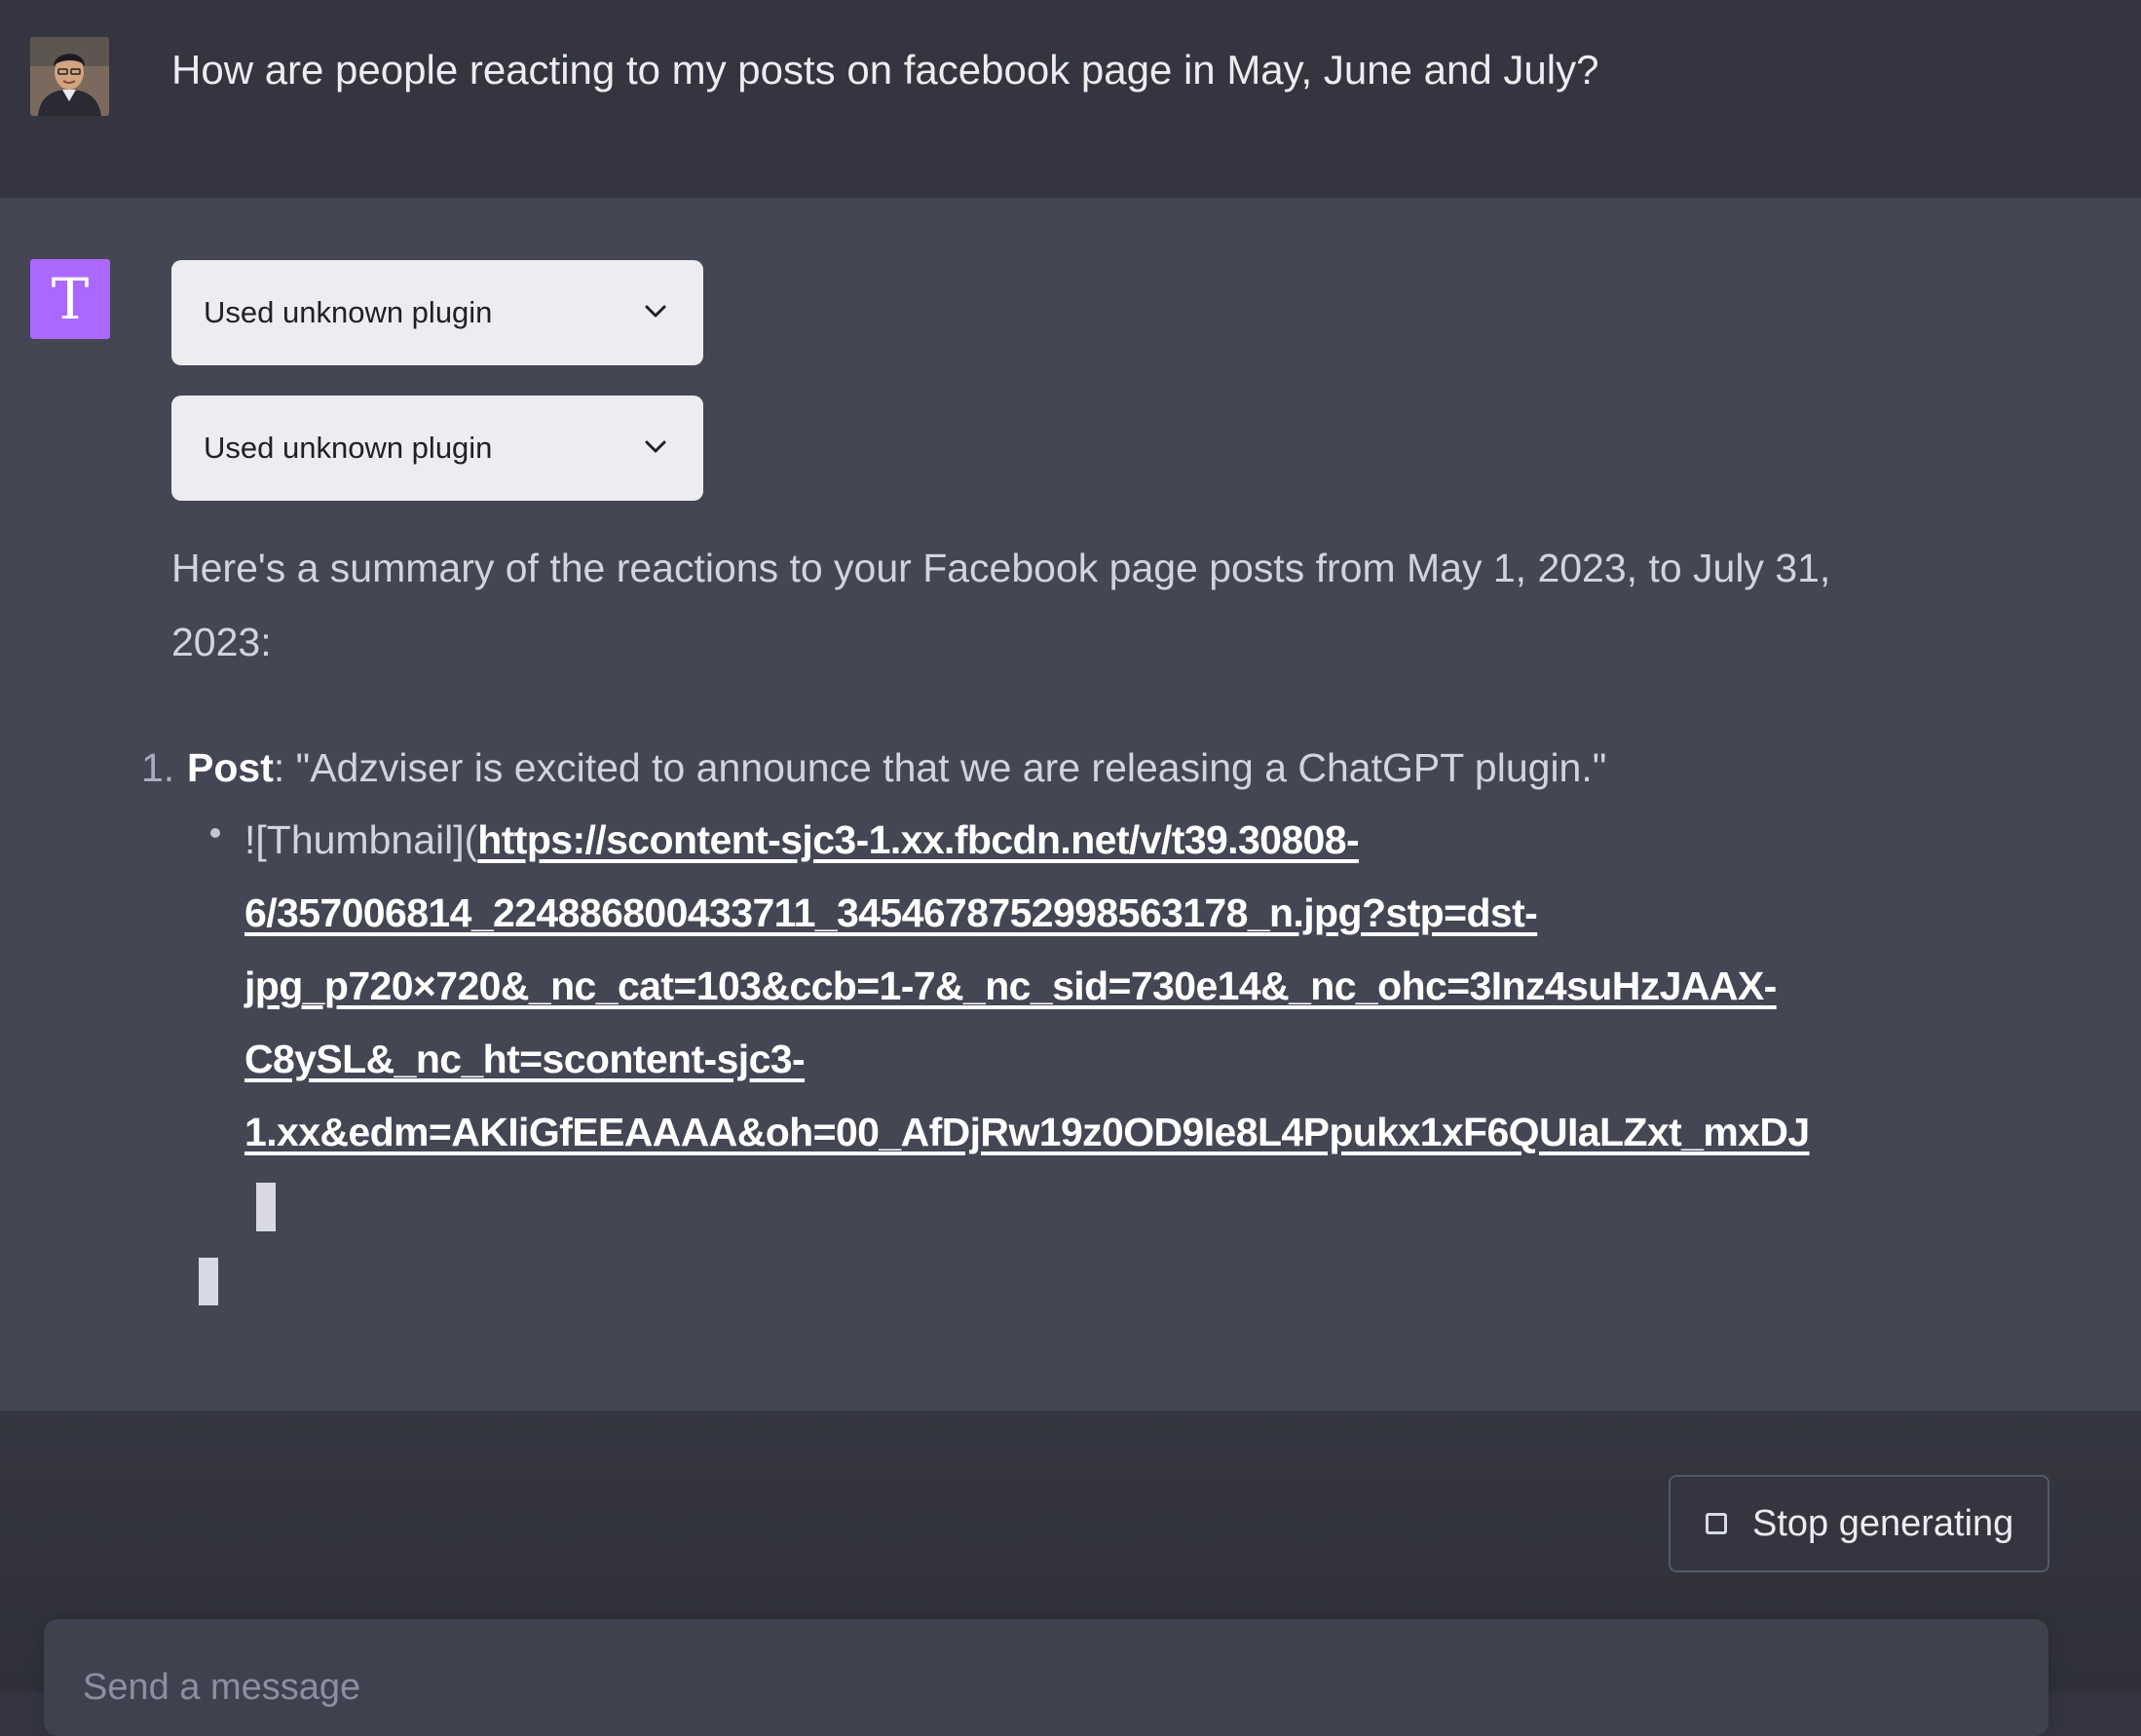  What do you see at coordinates (70, 299) in the screenshot?
I see `assistant-avatar: T` at bounding box center [70, 299].